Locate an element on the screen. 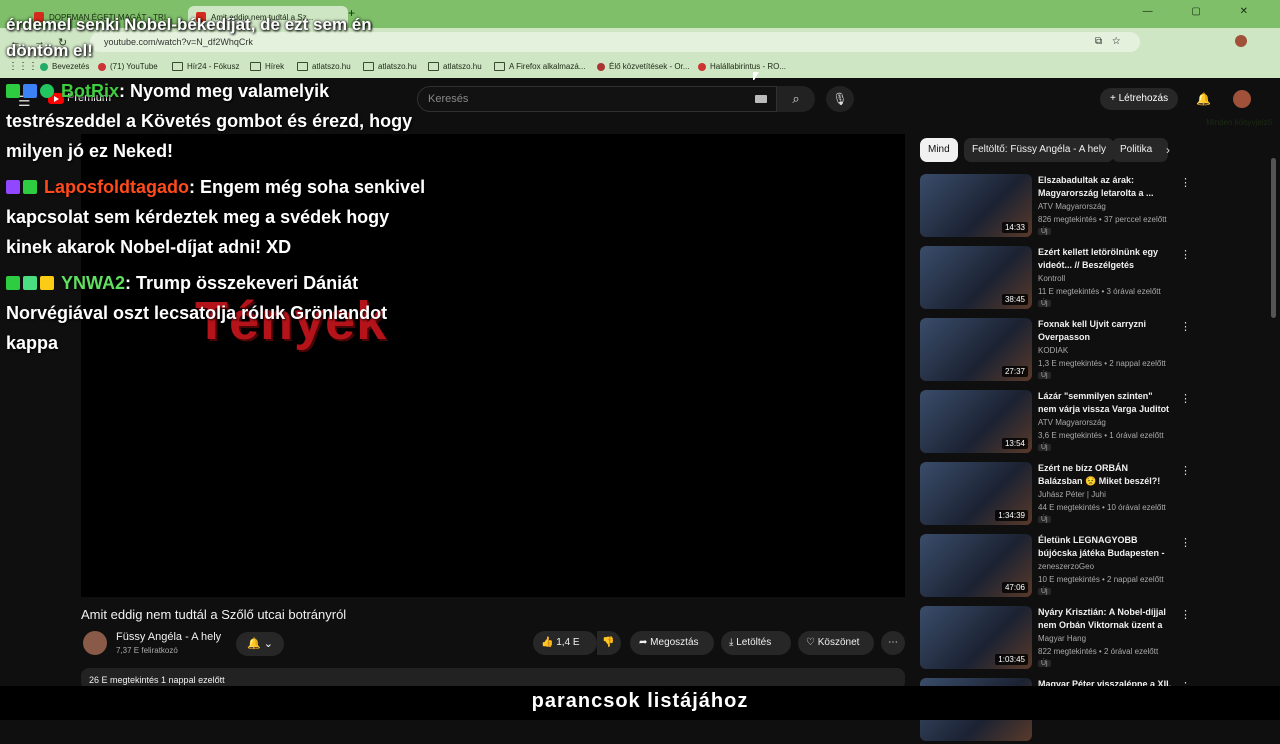 Image resolution: width=1280 pixels, height=744 pixels. chip-uploader: Feltöltő: Füssy Angéla - A hely is located at coordinates (1039, 150).